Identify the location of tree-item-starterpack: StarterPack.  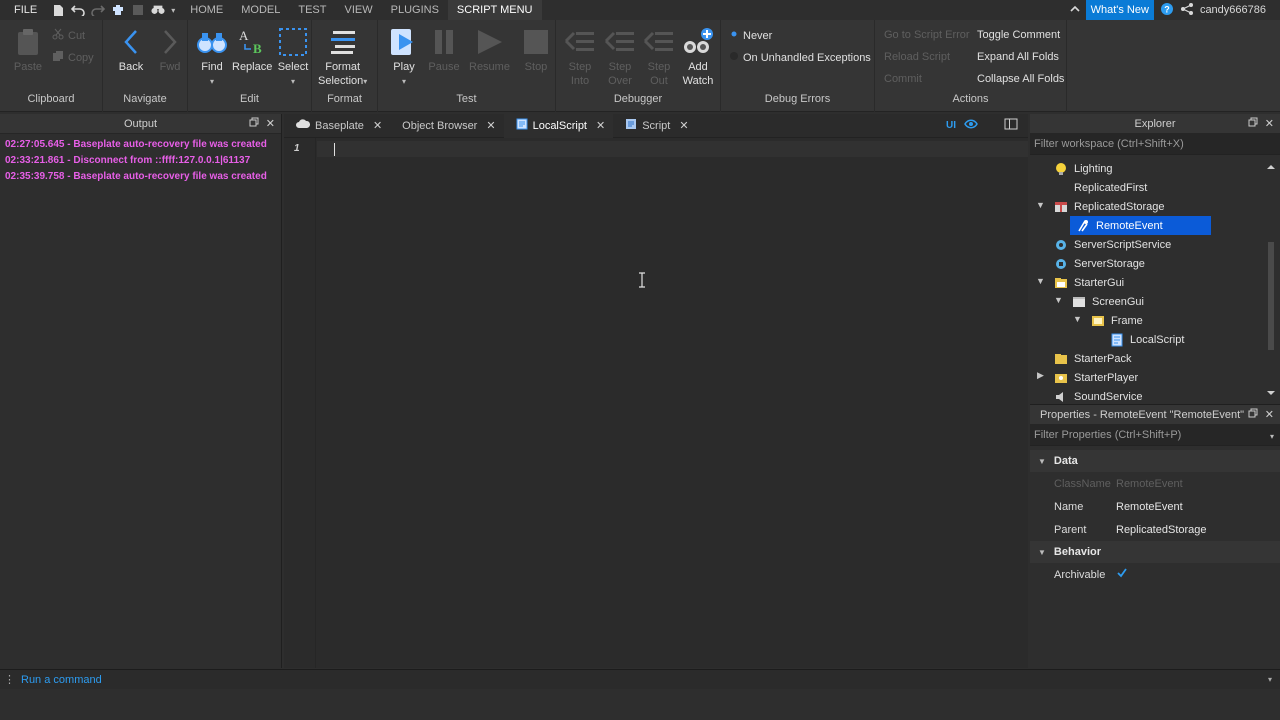
(1092, 358).